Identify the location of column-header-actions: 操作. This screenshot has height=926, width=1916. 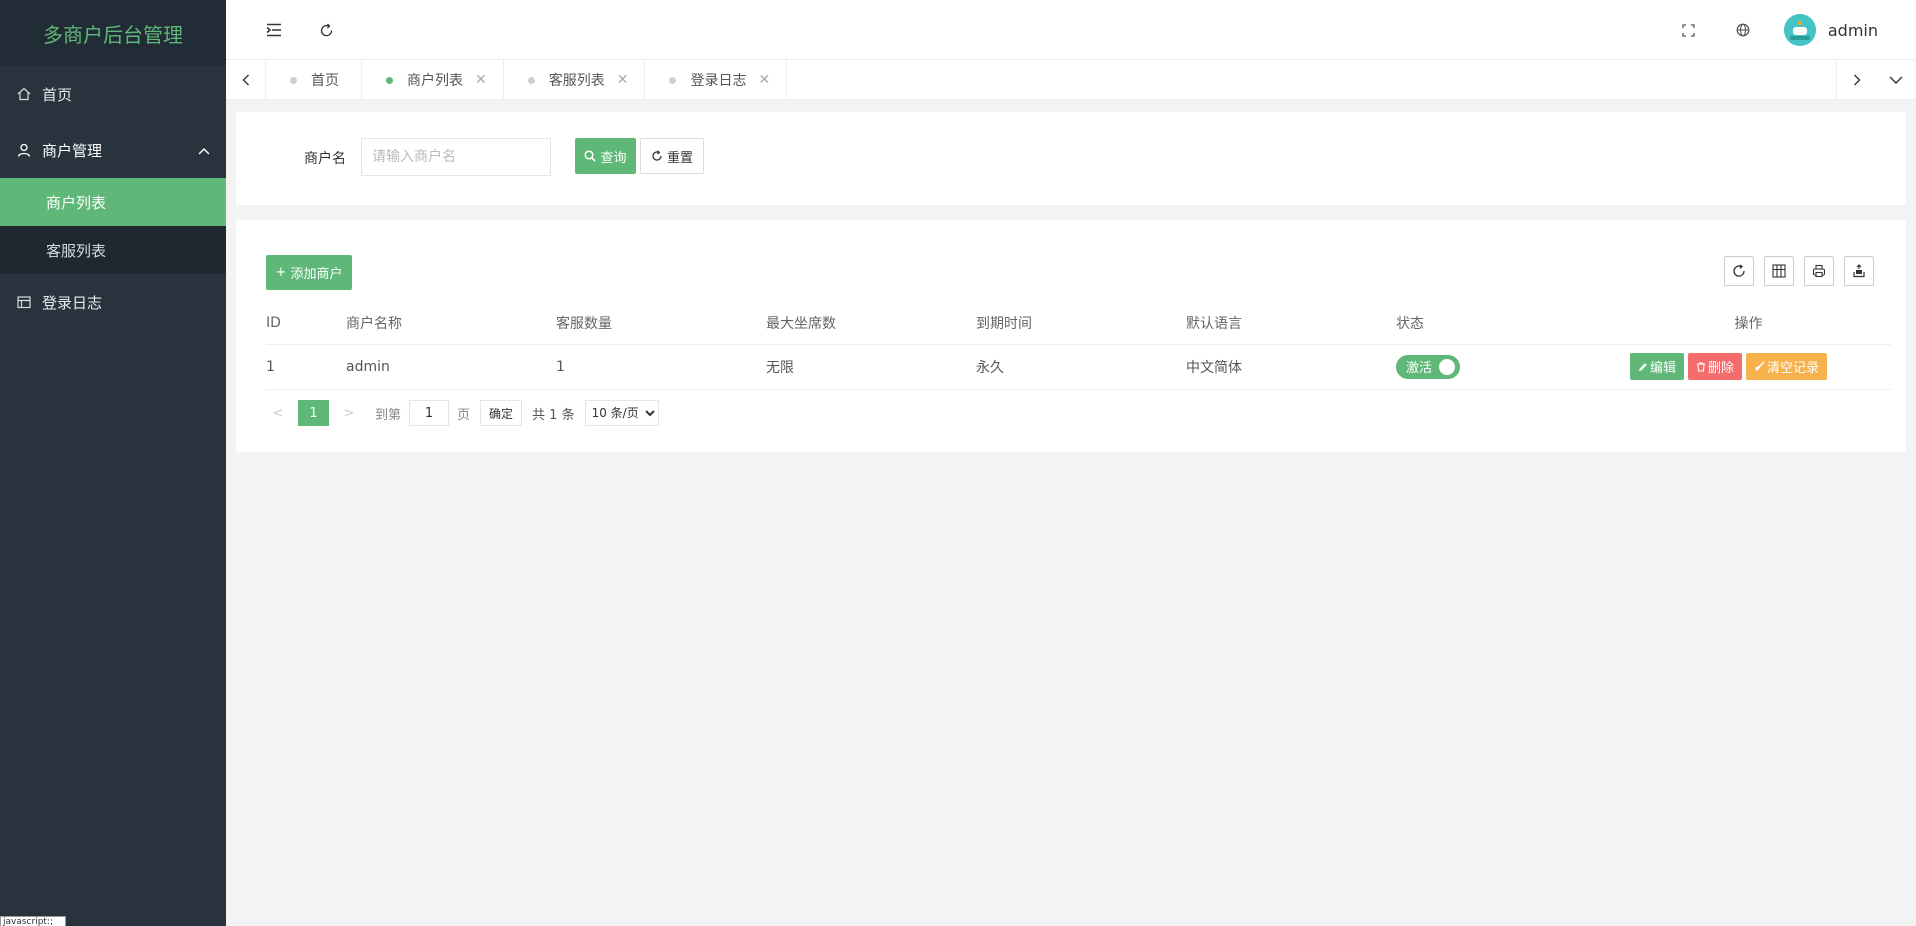
(1748, 323).